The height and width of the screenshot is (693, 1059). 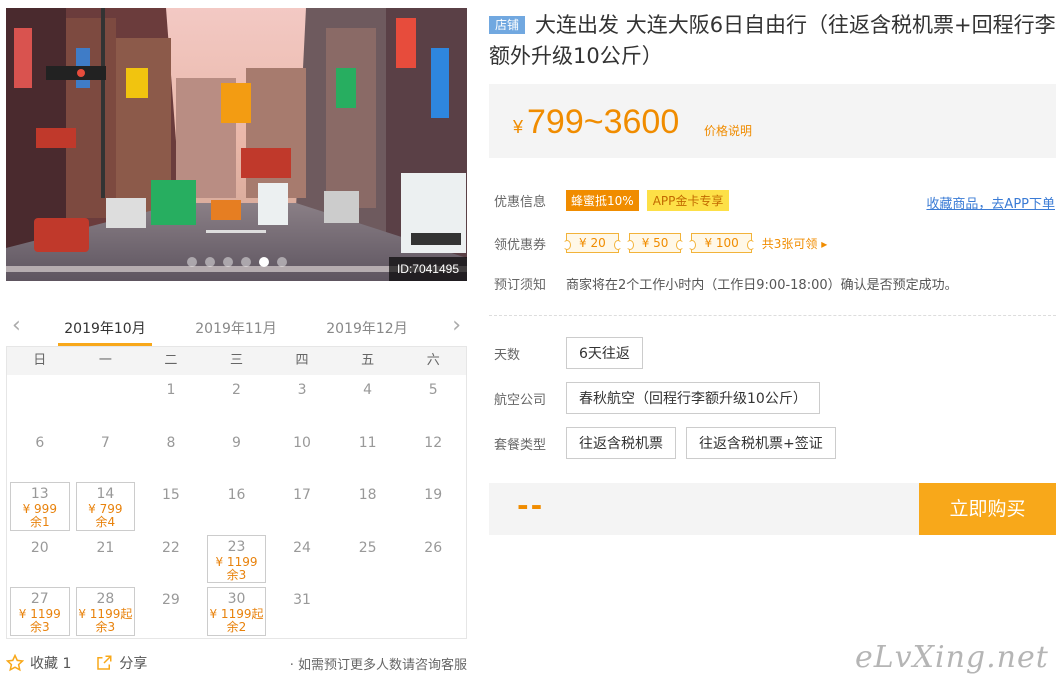 What do you see at coordinates (368, 454) in the screenshot?
I see `calendar-day: 11` at bounding box center [368, 454].